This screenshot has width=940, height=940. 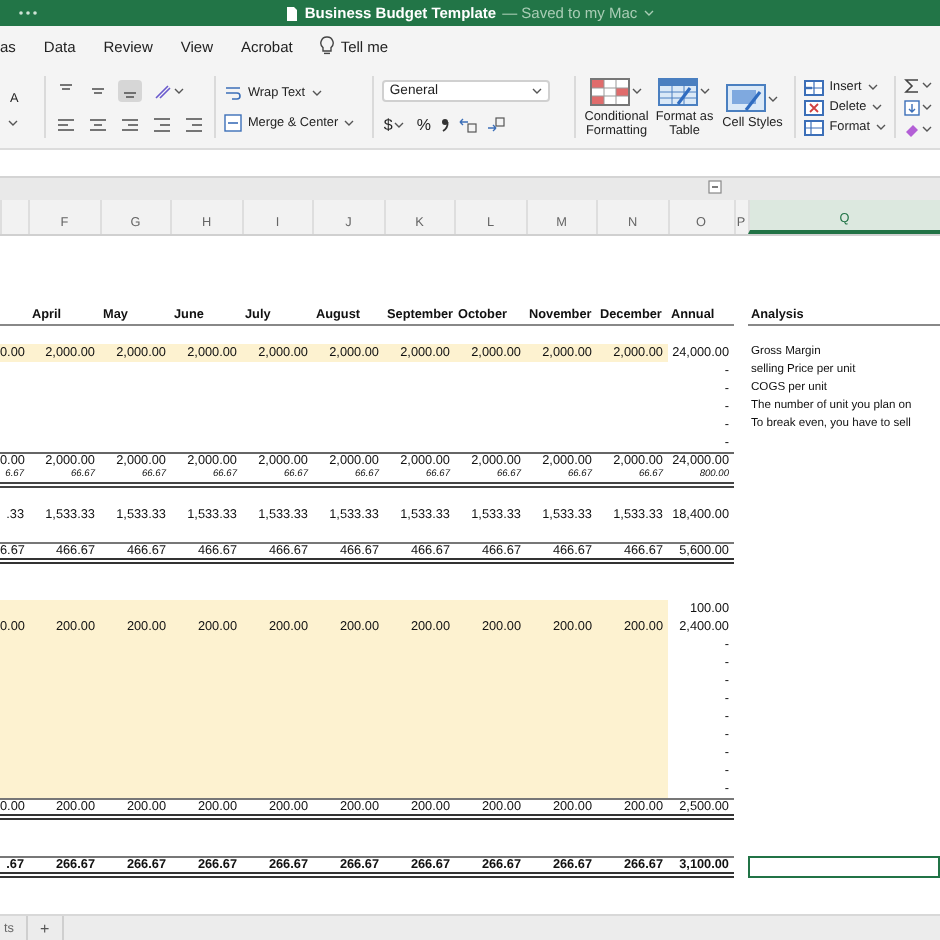 I want to click on orientation-icon, so click(x=161, y=90).